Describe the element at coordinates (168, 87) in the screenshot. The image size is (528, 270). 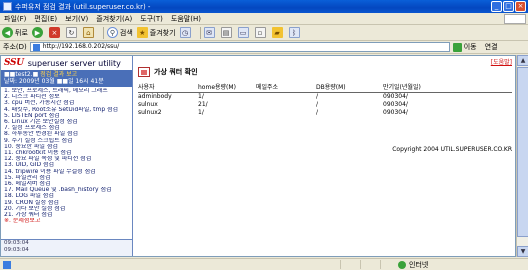
I see `col-user: 사용자` at that location.